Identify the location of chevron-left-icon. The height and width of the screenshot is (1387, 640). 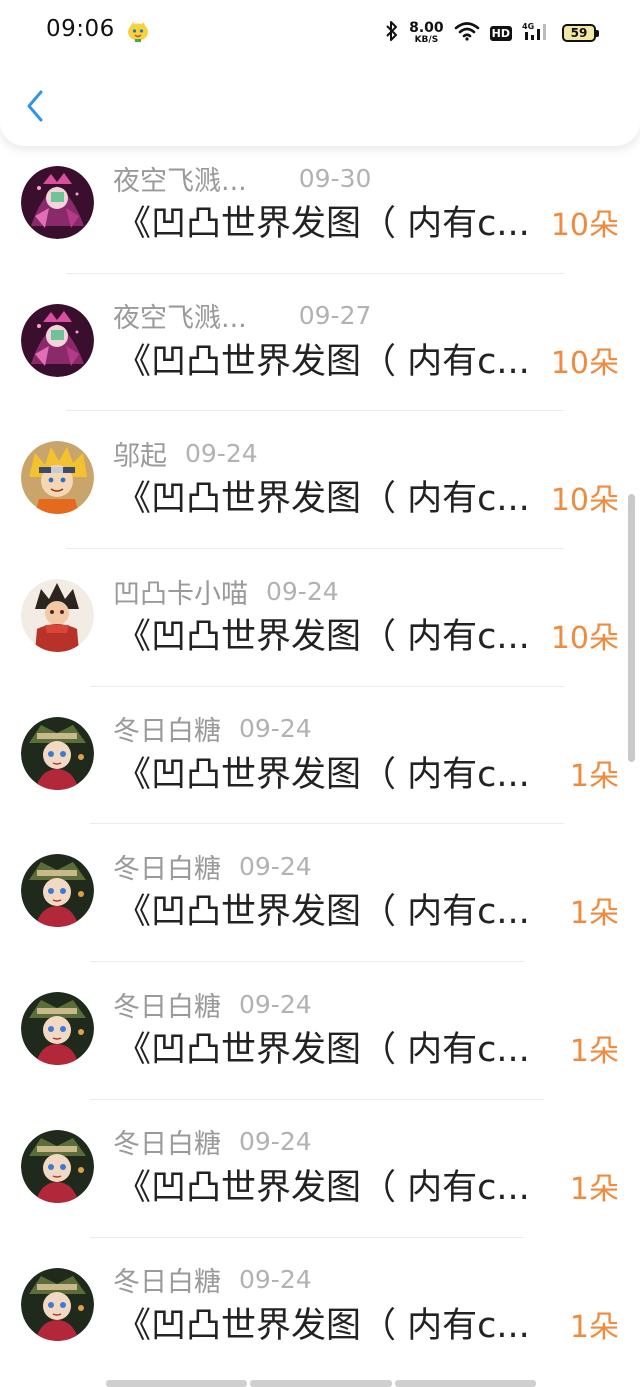
(35, 106).